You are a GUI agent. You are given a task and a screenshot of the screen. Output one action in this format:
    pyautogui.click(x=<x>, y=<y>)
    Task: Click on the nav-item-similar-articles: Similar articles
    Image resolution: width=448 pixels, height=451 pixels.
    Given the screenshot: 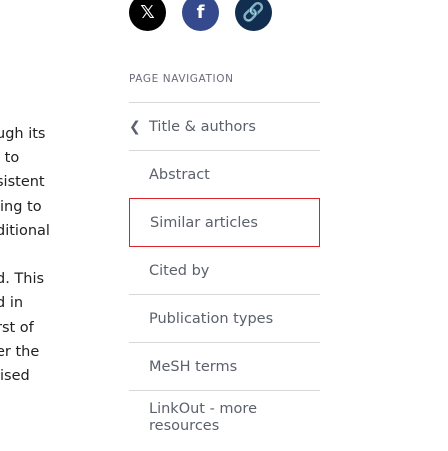 What is the action you would take?
    pyautogui.click(x=224, y=222)
    